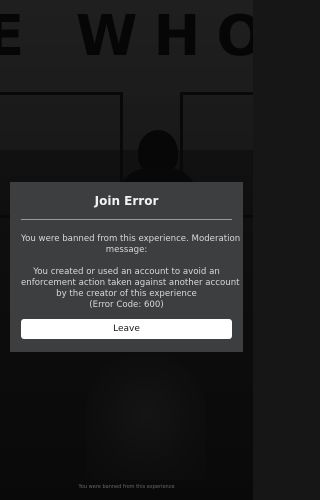 This screenshot has width=320, height=500. What do you see at coordinates (126, 294) in the screenshot?
I see `message-line: by the creator of this experience` at bounding box center [126, 294].